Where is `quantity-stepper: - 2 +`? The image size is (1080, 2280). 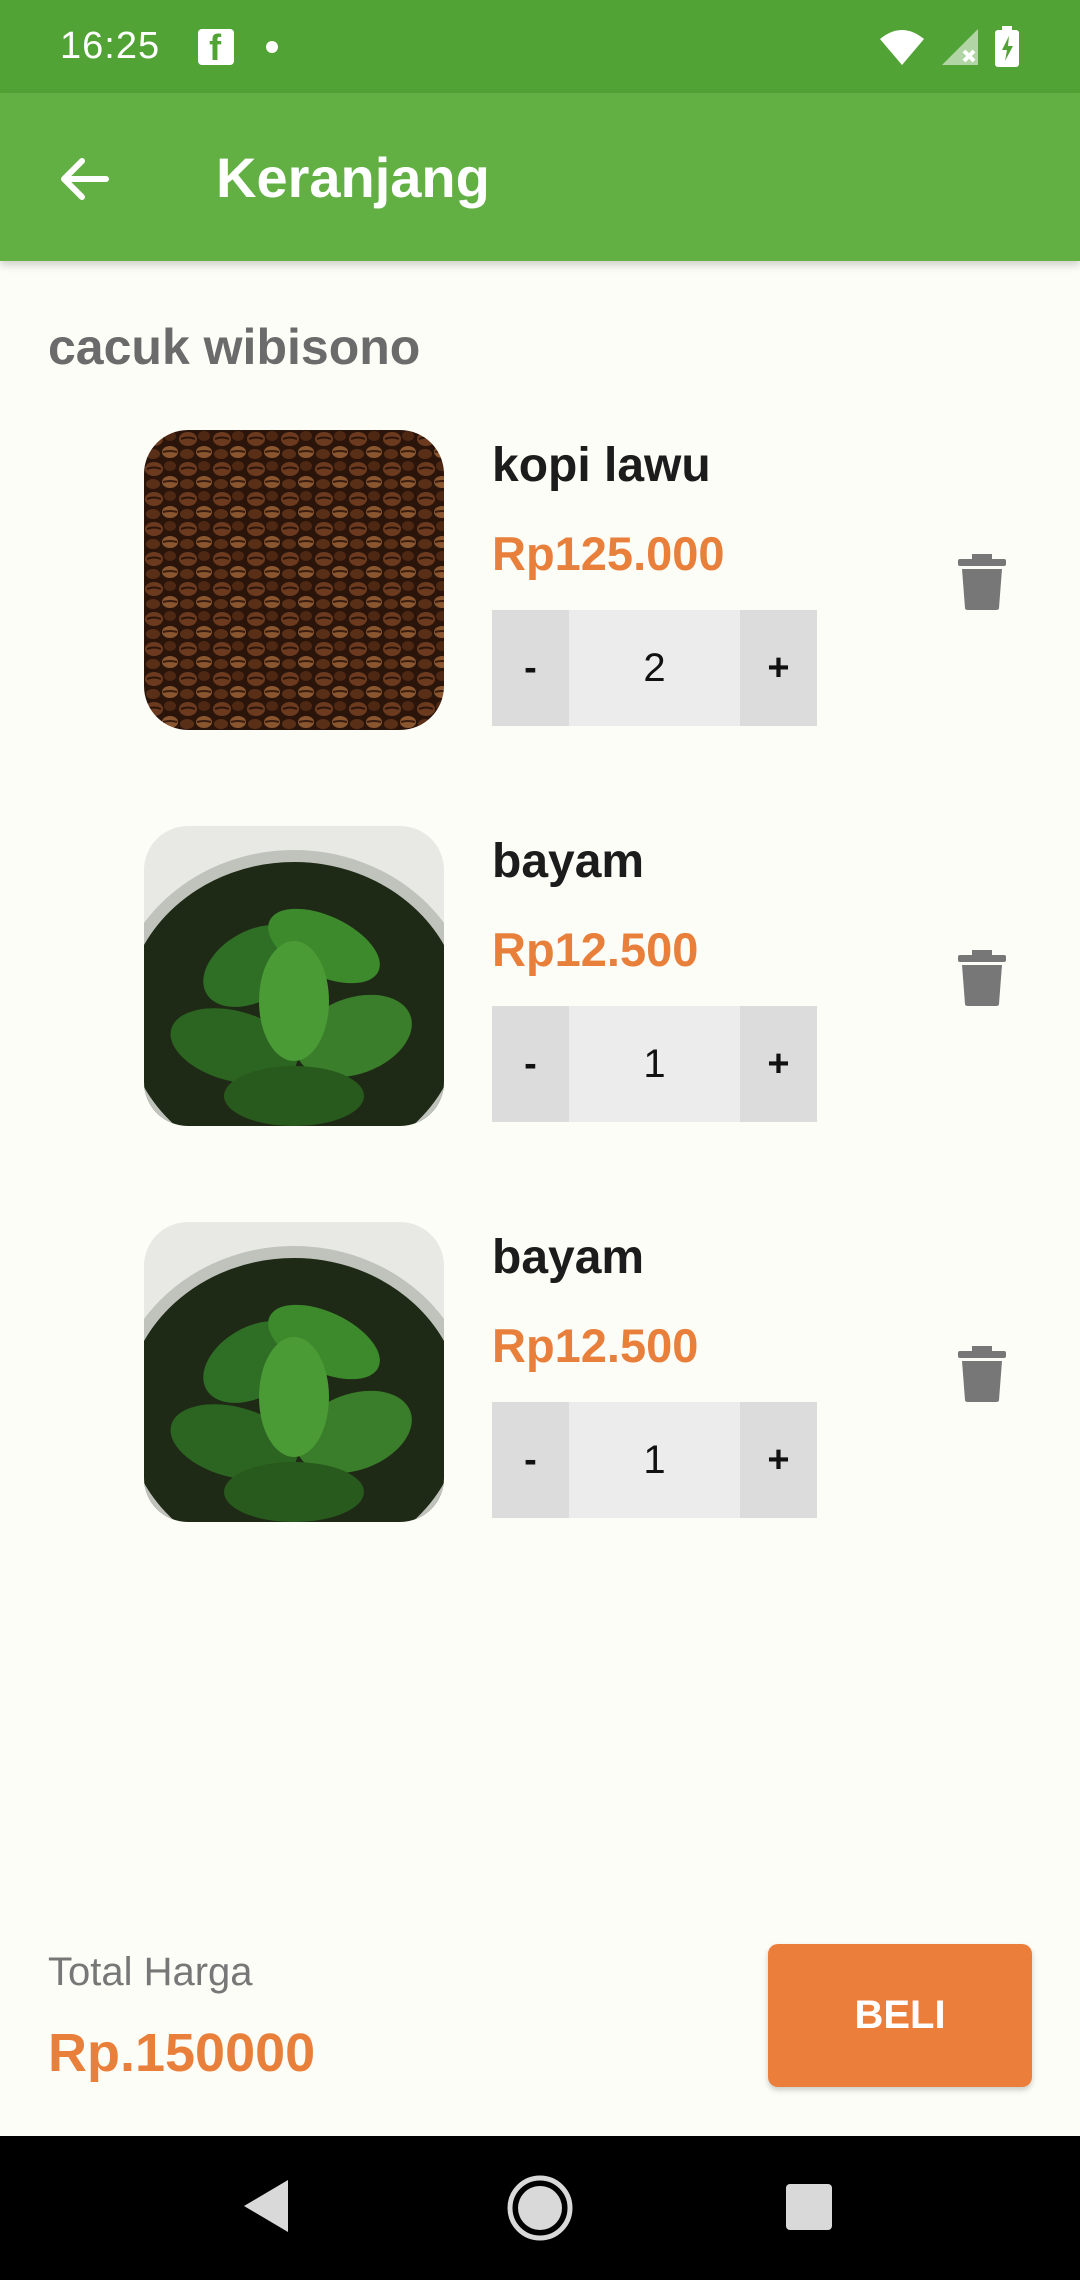 quantity-stepper: - 2 + is located at coordinates (654, 668).